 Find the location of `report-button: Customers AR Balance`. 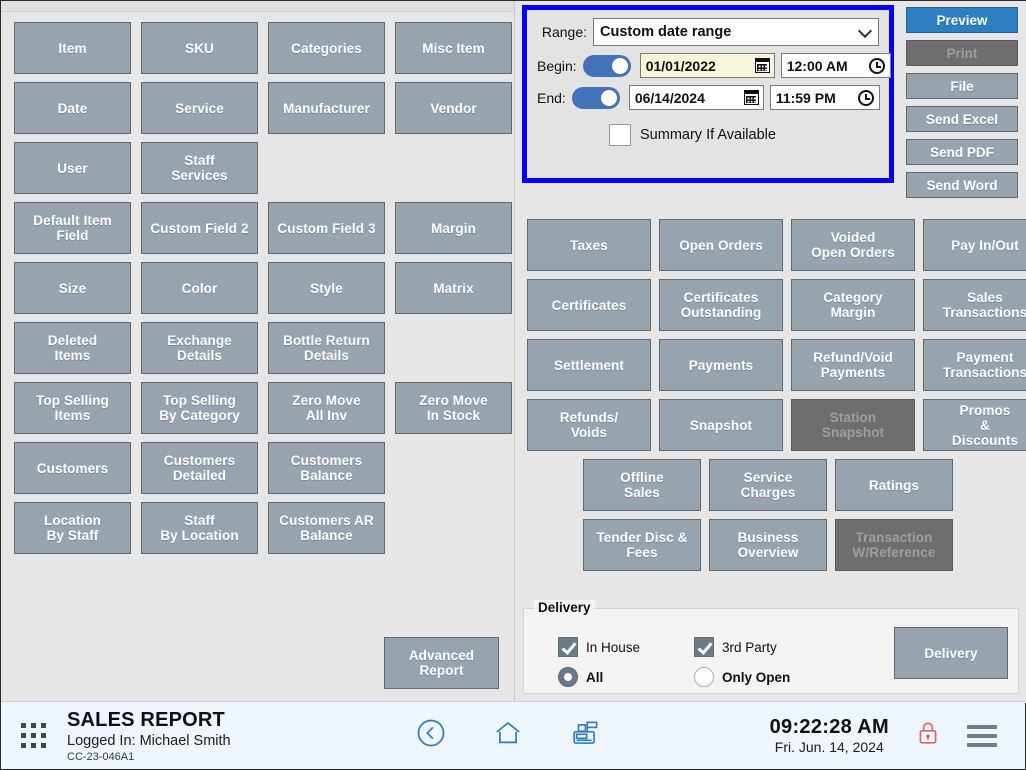

report-button: Customers AR Balance is located at coordinates (326, 528).